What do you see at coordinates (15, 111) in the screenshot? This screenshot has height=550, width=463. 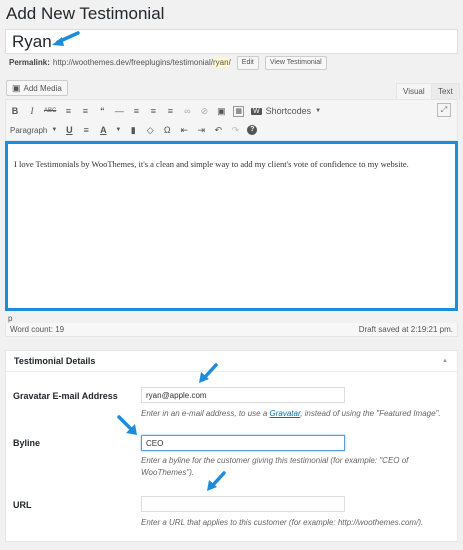 I see `bold-icon: B` at bounding box center [15, 111].